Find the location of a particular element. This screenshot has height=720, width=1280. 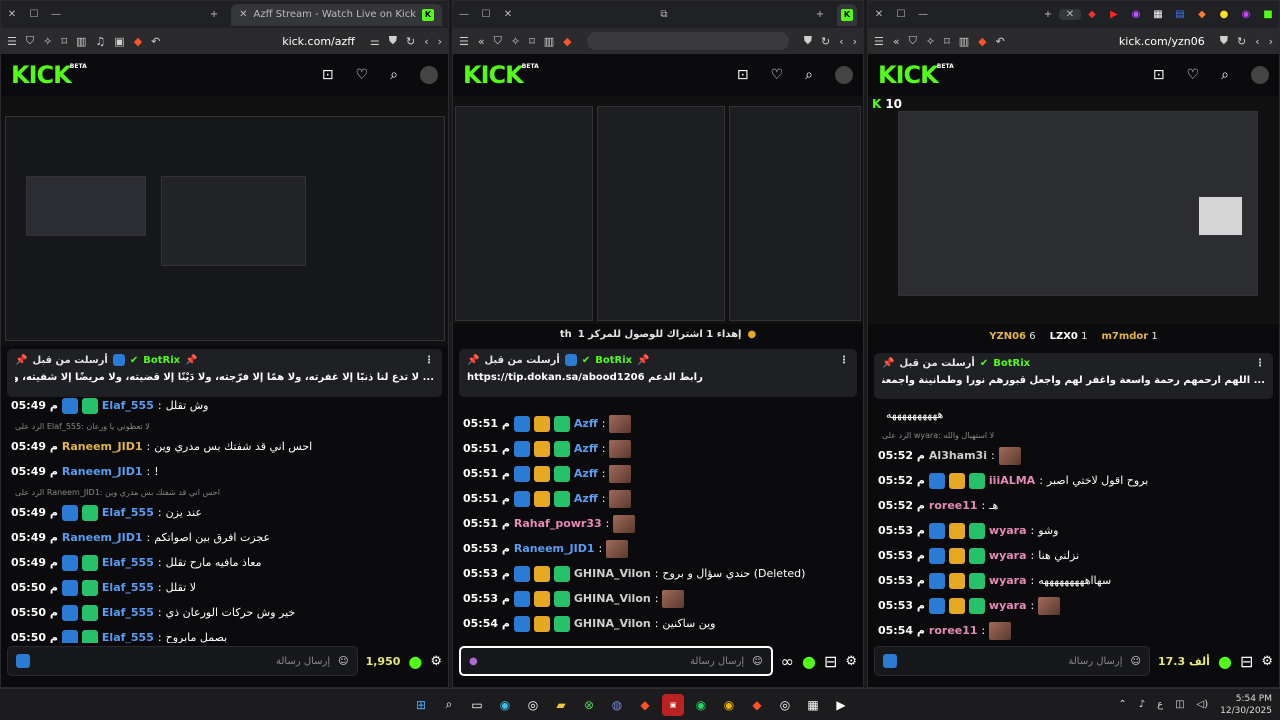

language-indicator: ع is located at coordinates (1160, 704).